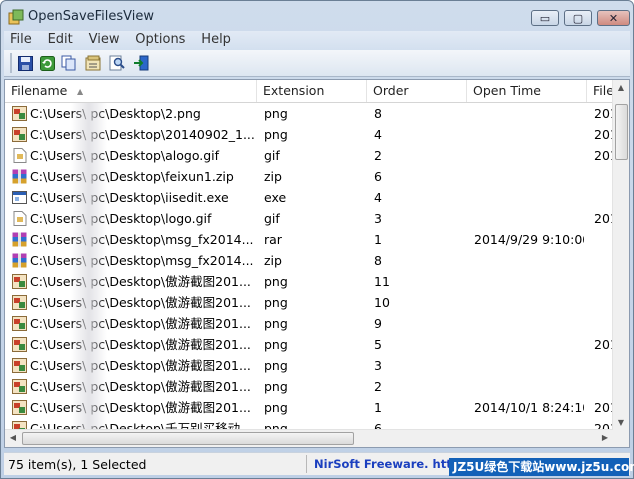 The image size is (634, 479). What do you see at coordinates (60, 40) in the screenshot?
I see `menu-edit: Edit` at bounding box center [60, 40].